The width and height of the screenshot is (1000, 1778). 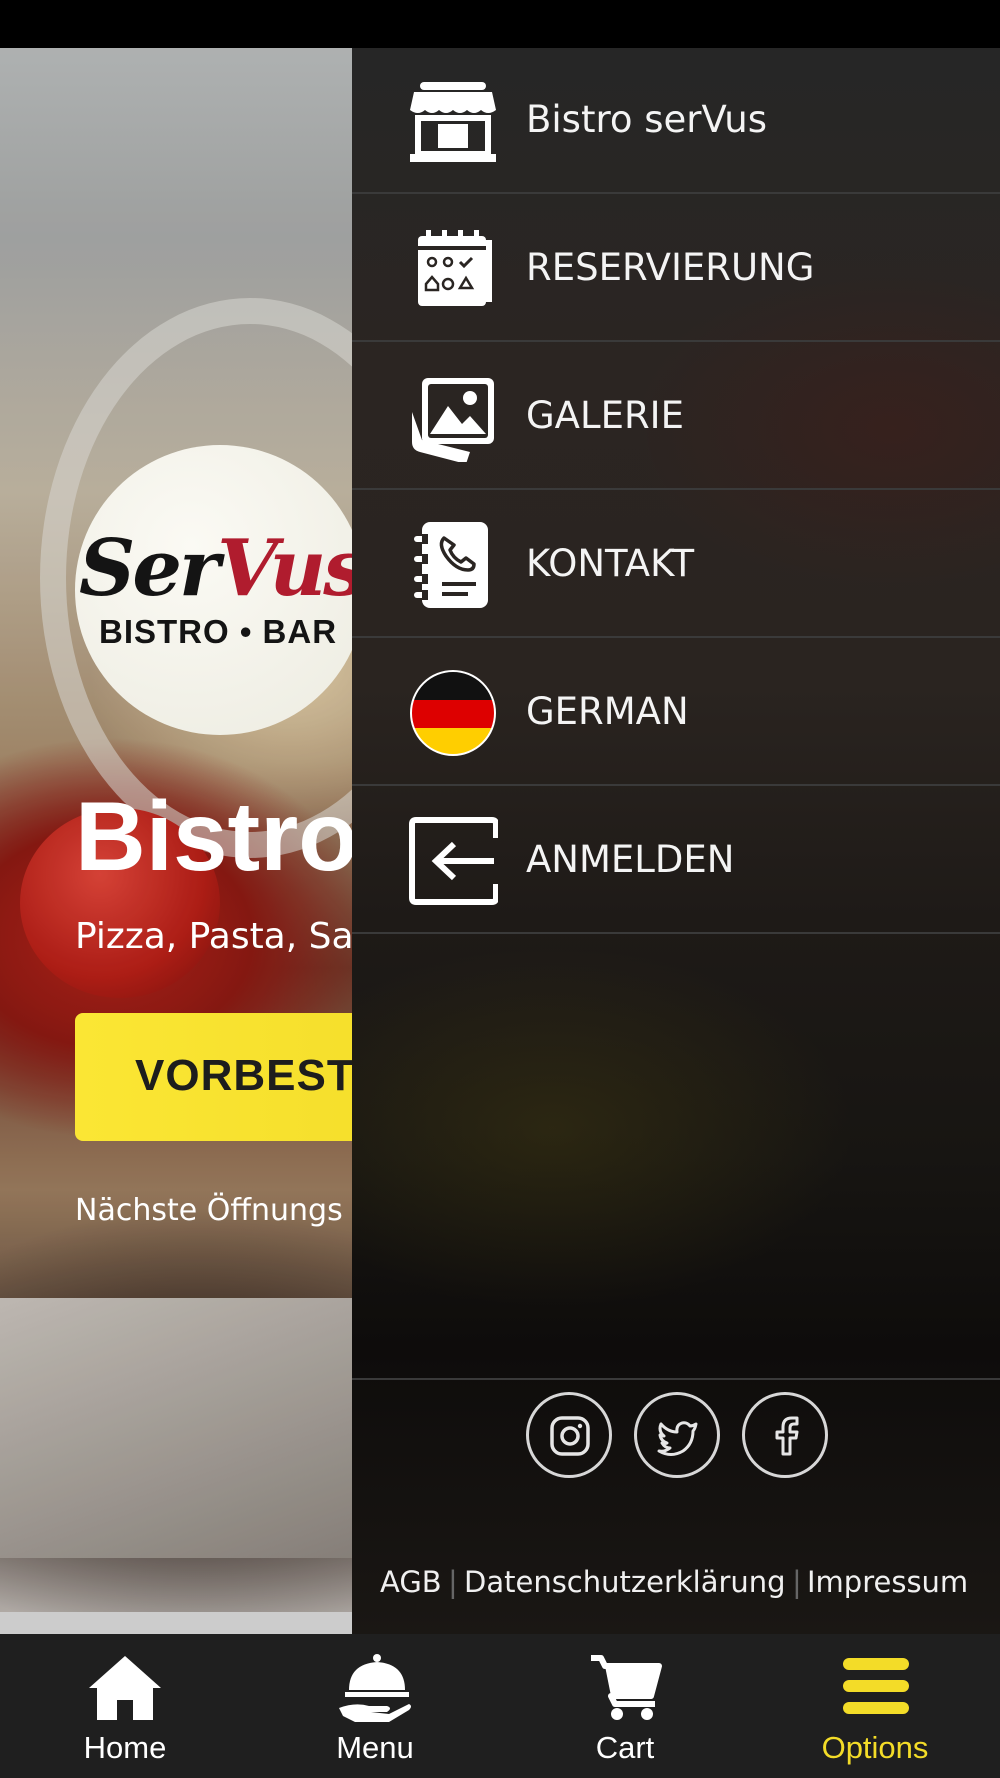 I want to click on german-flag-icon, so click(x=453, y=713).